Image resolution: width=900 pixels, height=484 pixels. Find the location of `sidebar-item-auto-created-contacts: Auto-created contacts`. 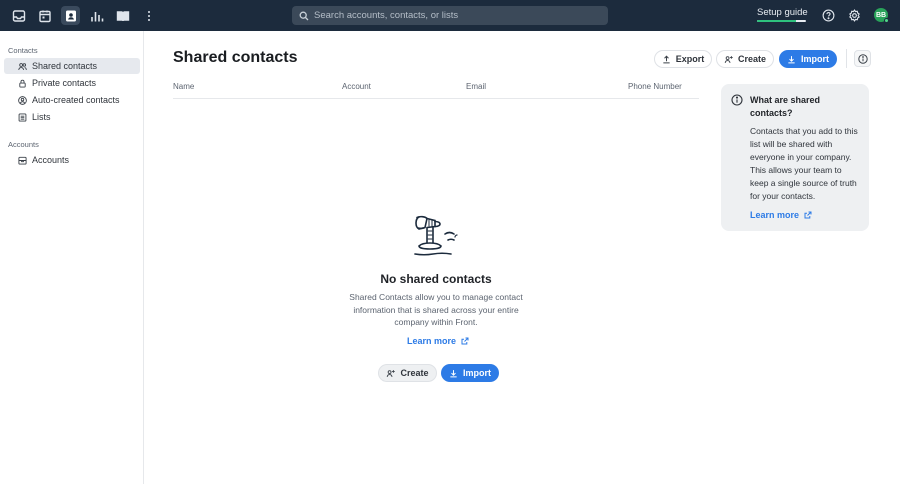

sidebar-item-auto-created-contacts: Auto-created contacts is located at coordinates (72, 100).